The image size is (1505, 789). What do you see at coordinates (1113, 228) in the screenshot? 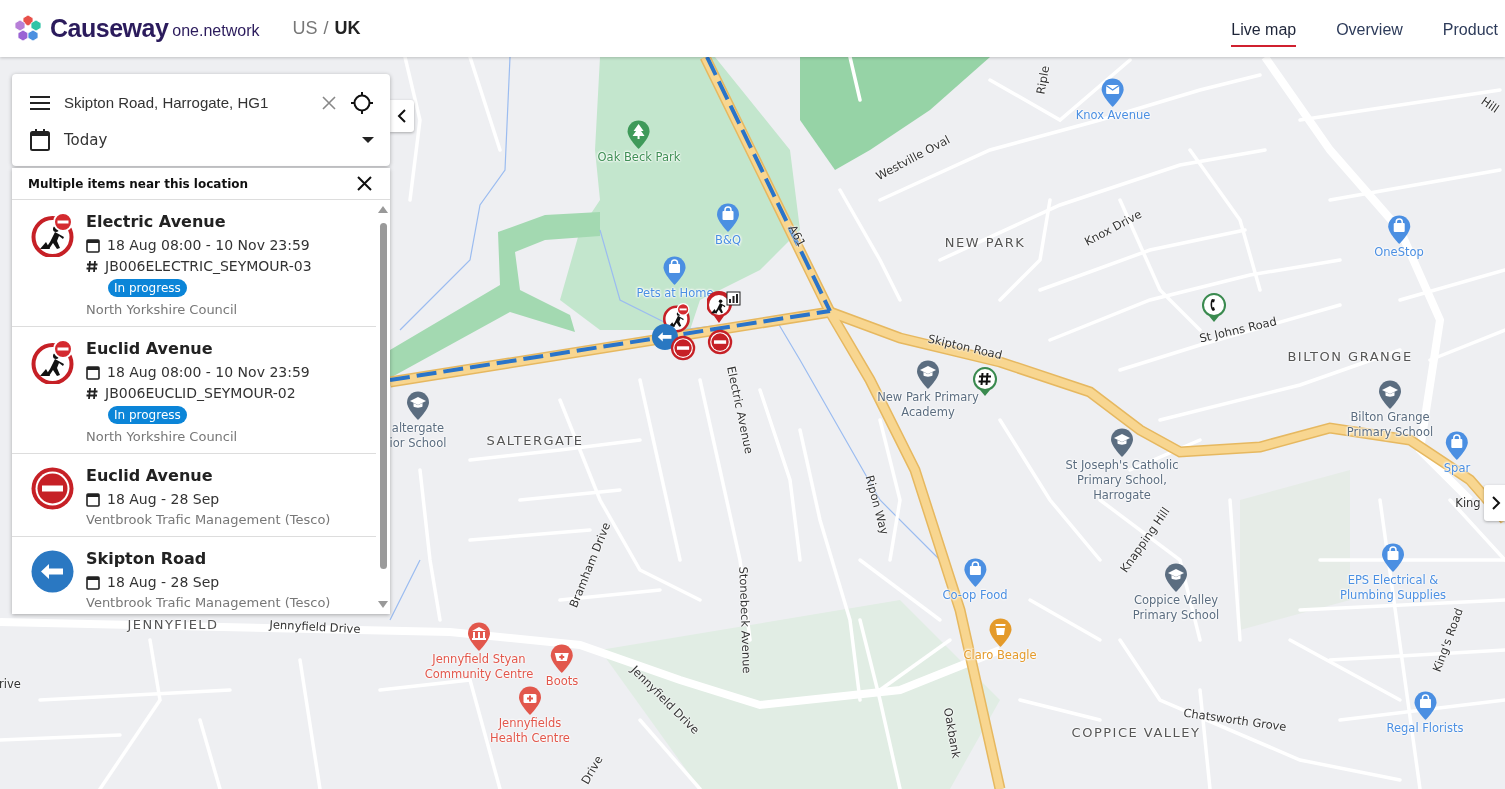
I see `street-label: Knox Drive` at bounding box center [1113, 228].